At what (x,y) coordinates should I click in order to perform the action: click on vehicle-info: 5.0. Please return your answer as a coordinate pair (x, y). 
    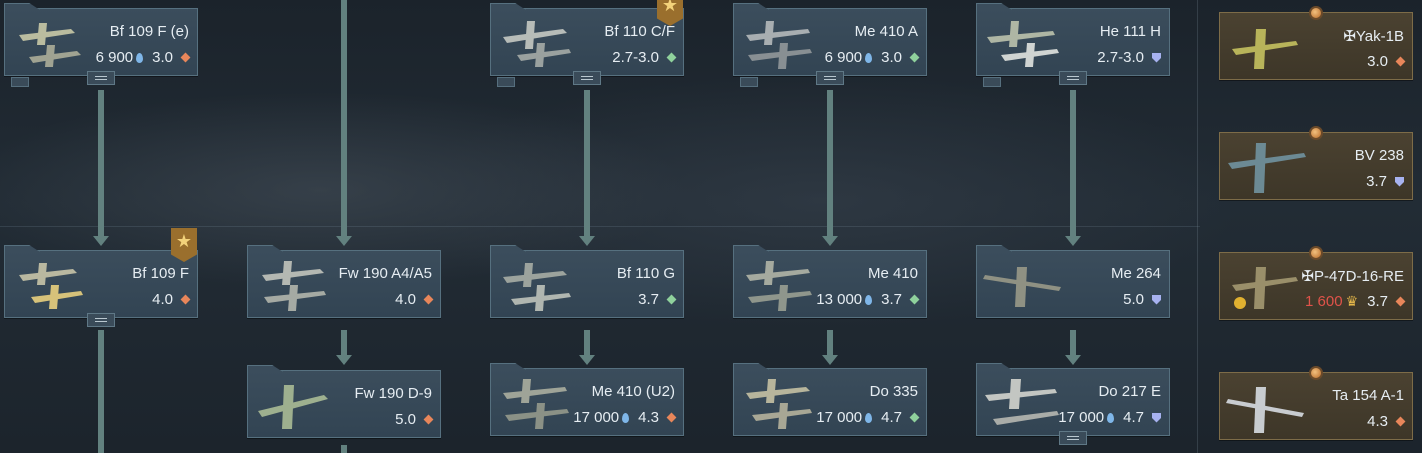
    Looking at the image, I should click on (413, 419).